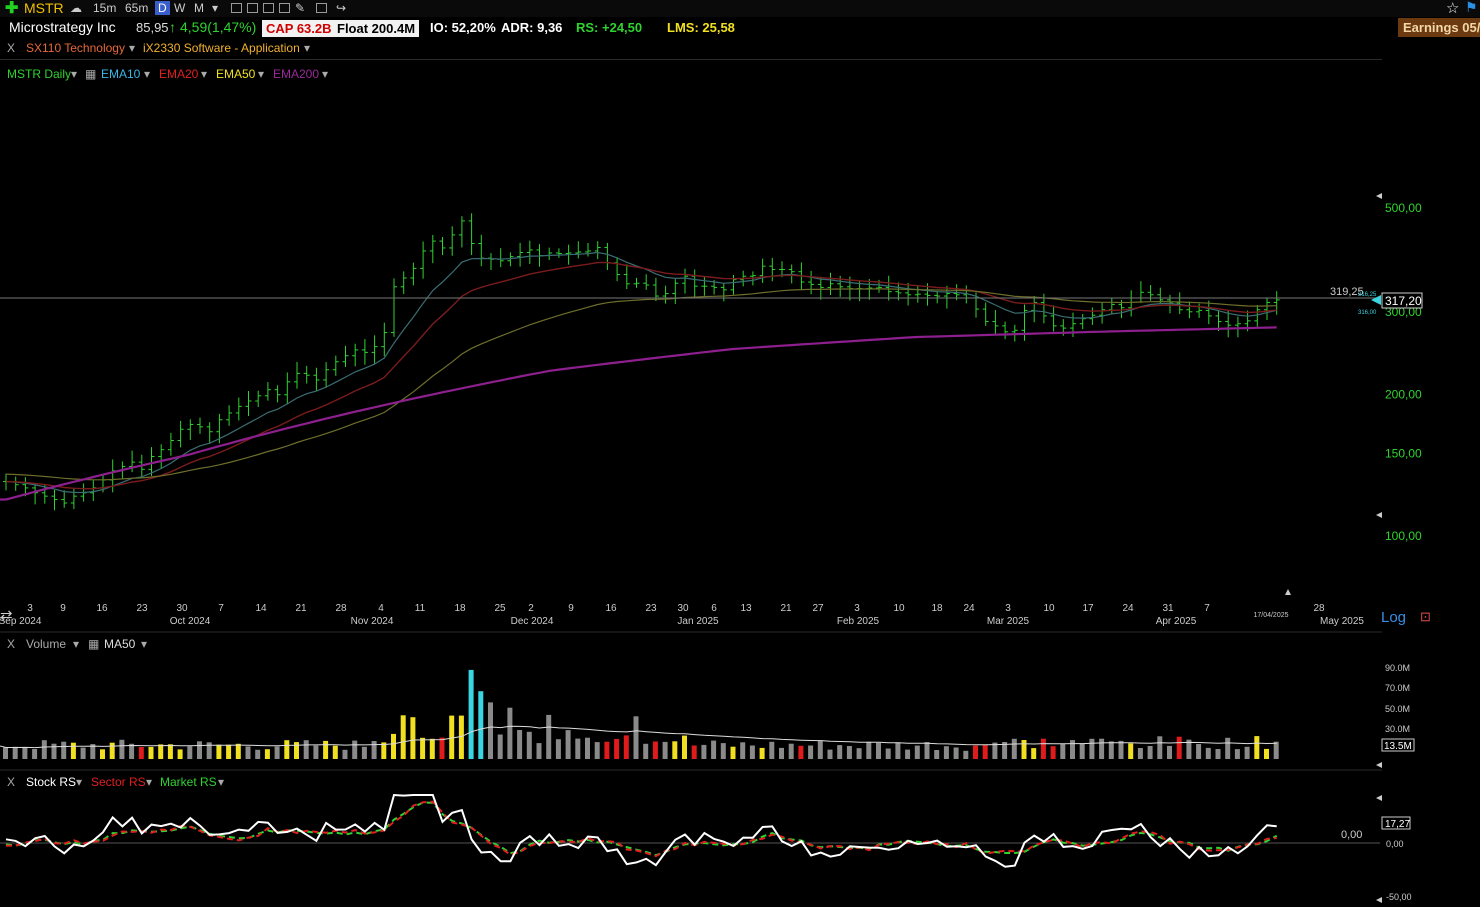 This screenshot has width=1480, height=907. I want to click on x-tick-label: 4, so click(381, 608).